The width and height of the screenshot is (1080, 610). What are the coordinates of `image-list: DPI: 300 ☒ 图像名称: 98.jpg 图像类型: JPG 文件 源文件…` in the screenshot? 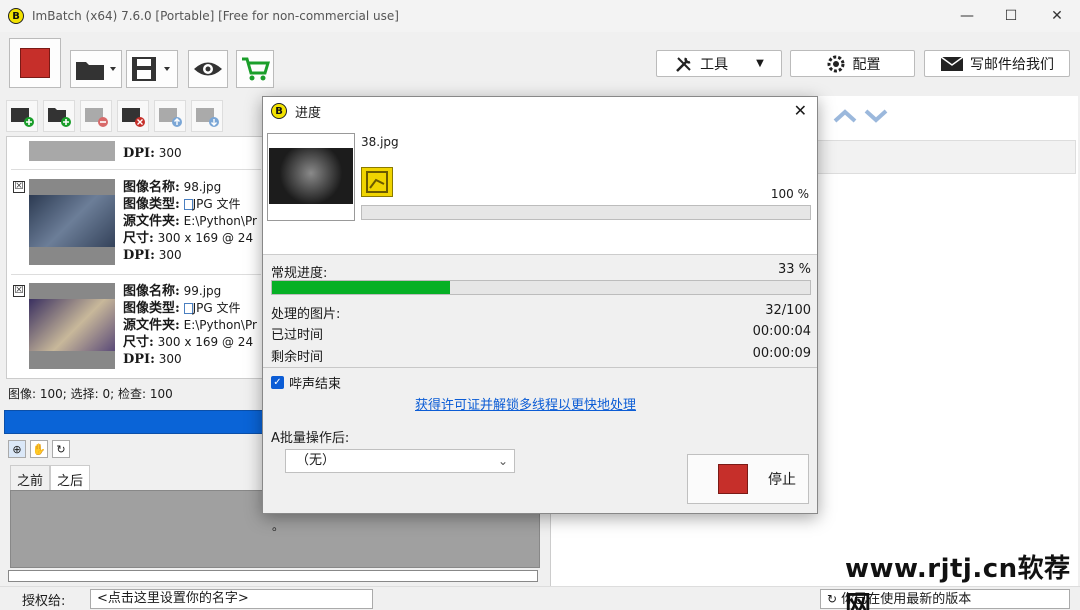 It's located at (136, 257).